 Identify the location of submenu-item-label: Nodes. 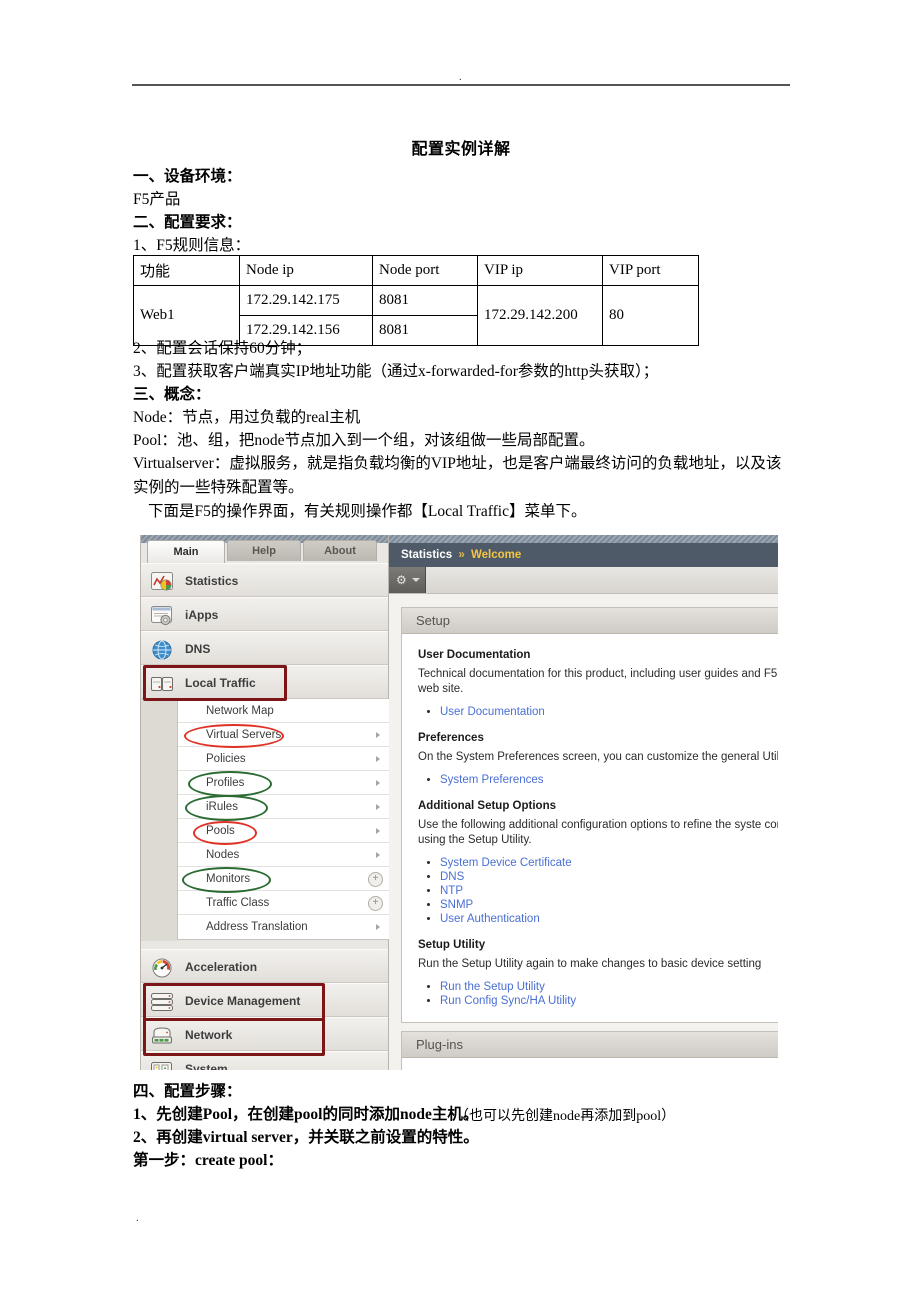
(223, 855).